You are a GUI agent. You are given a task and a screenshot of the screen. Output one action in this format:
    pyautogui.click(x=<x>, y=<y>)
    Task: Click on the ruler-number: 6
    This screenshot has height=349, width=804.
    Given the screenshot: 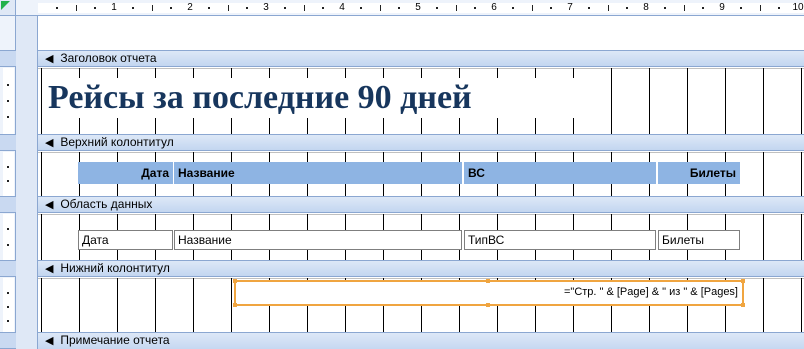 What is the action you would take?
    pyautogui.click(x=494, y=7)
    